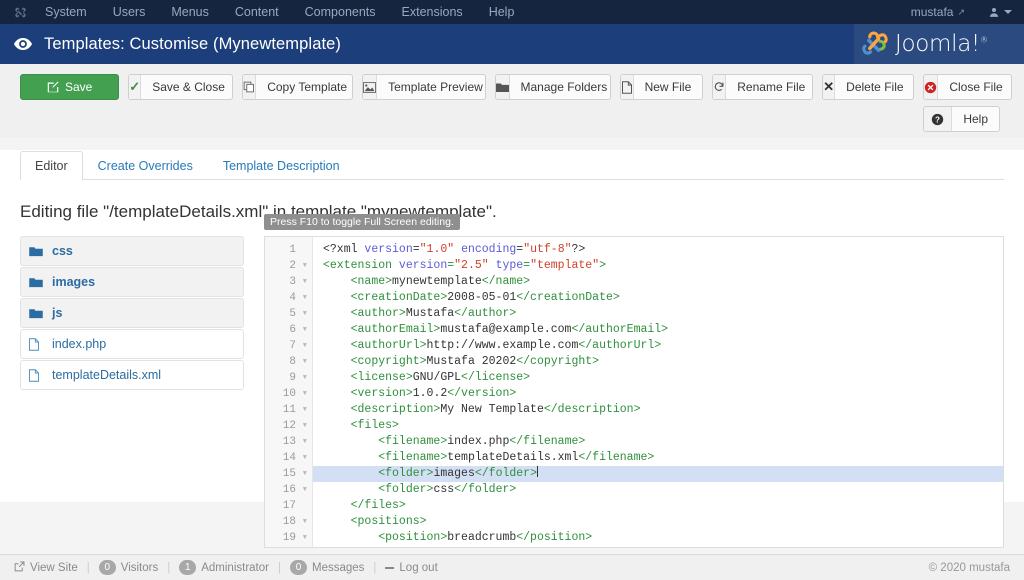  What do you see at coordinates (658, 442) in the screenshot?
I see `code-line: <filename>index.php</filename>` at bounding box center [658, 442].